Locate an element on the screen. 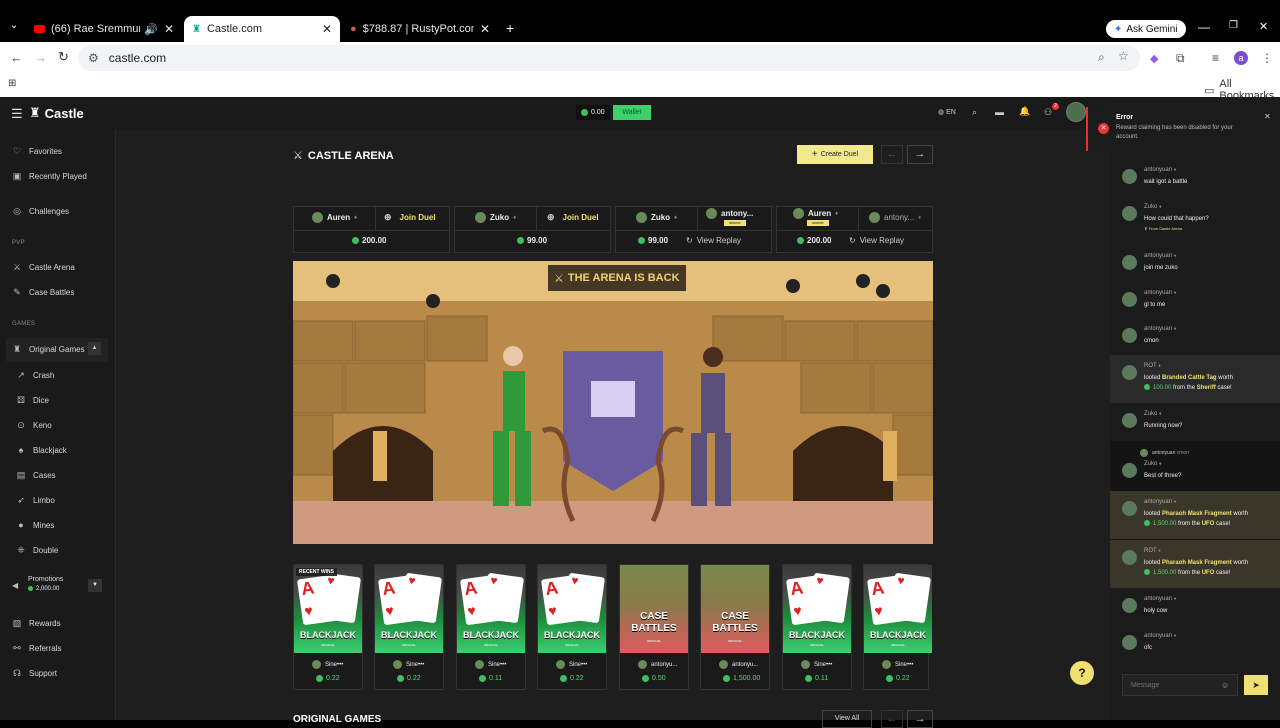 This screenshot has width=1280, height=728. close-window-button: ✕ is located at coordinates (1263, 26).